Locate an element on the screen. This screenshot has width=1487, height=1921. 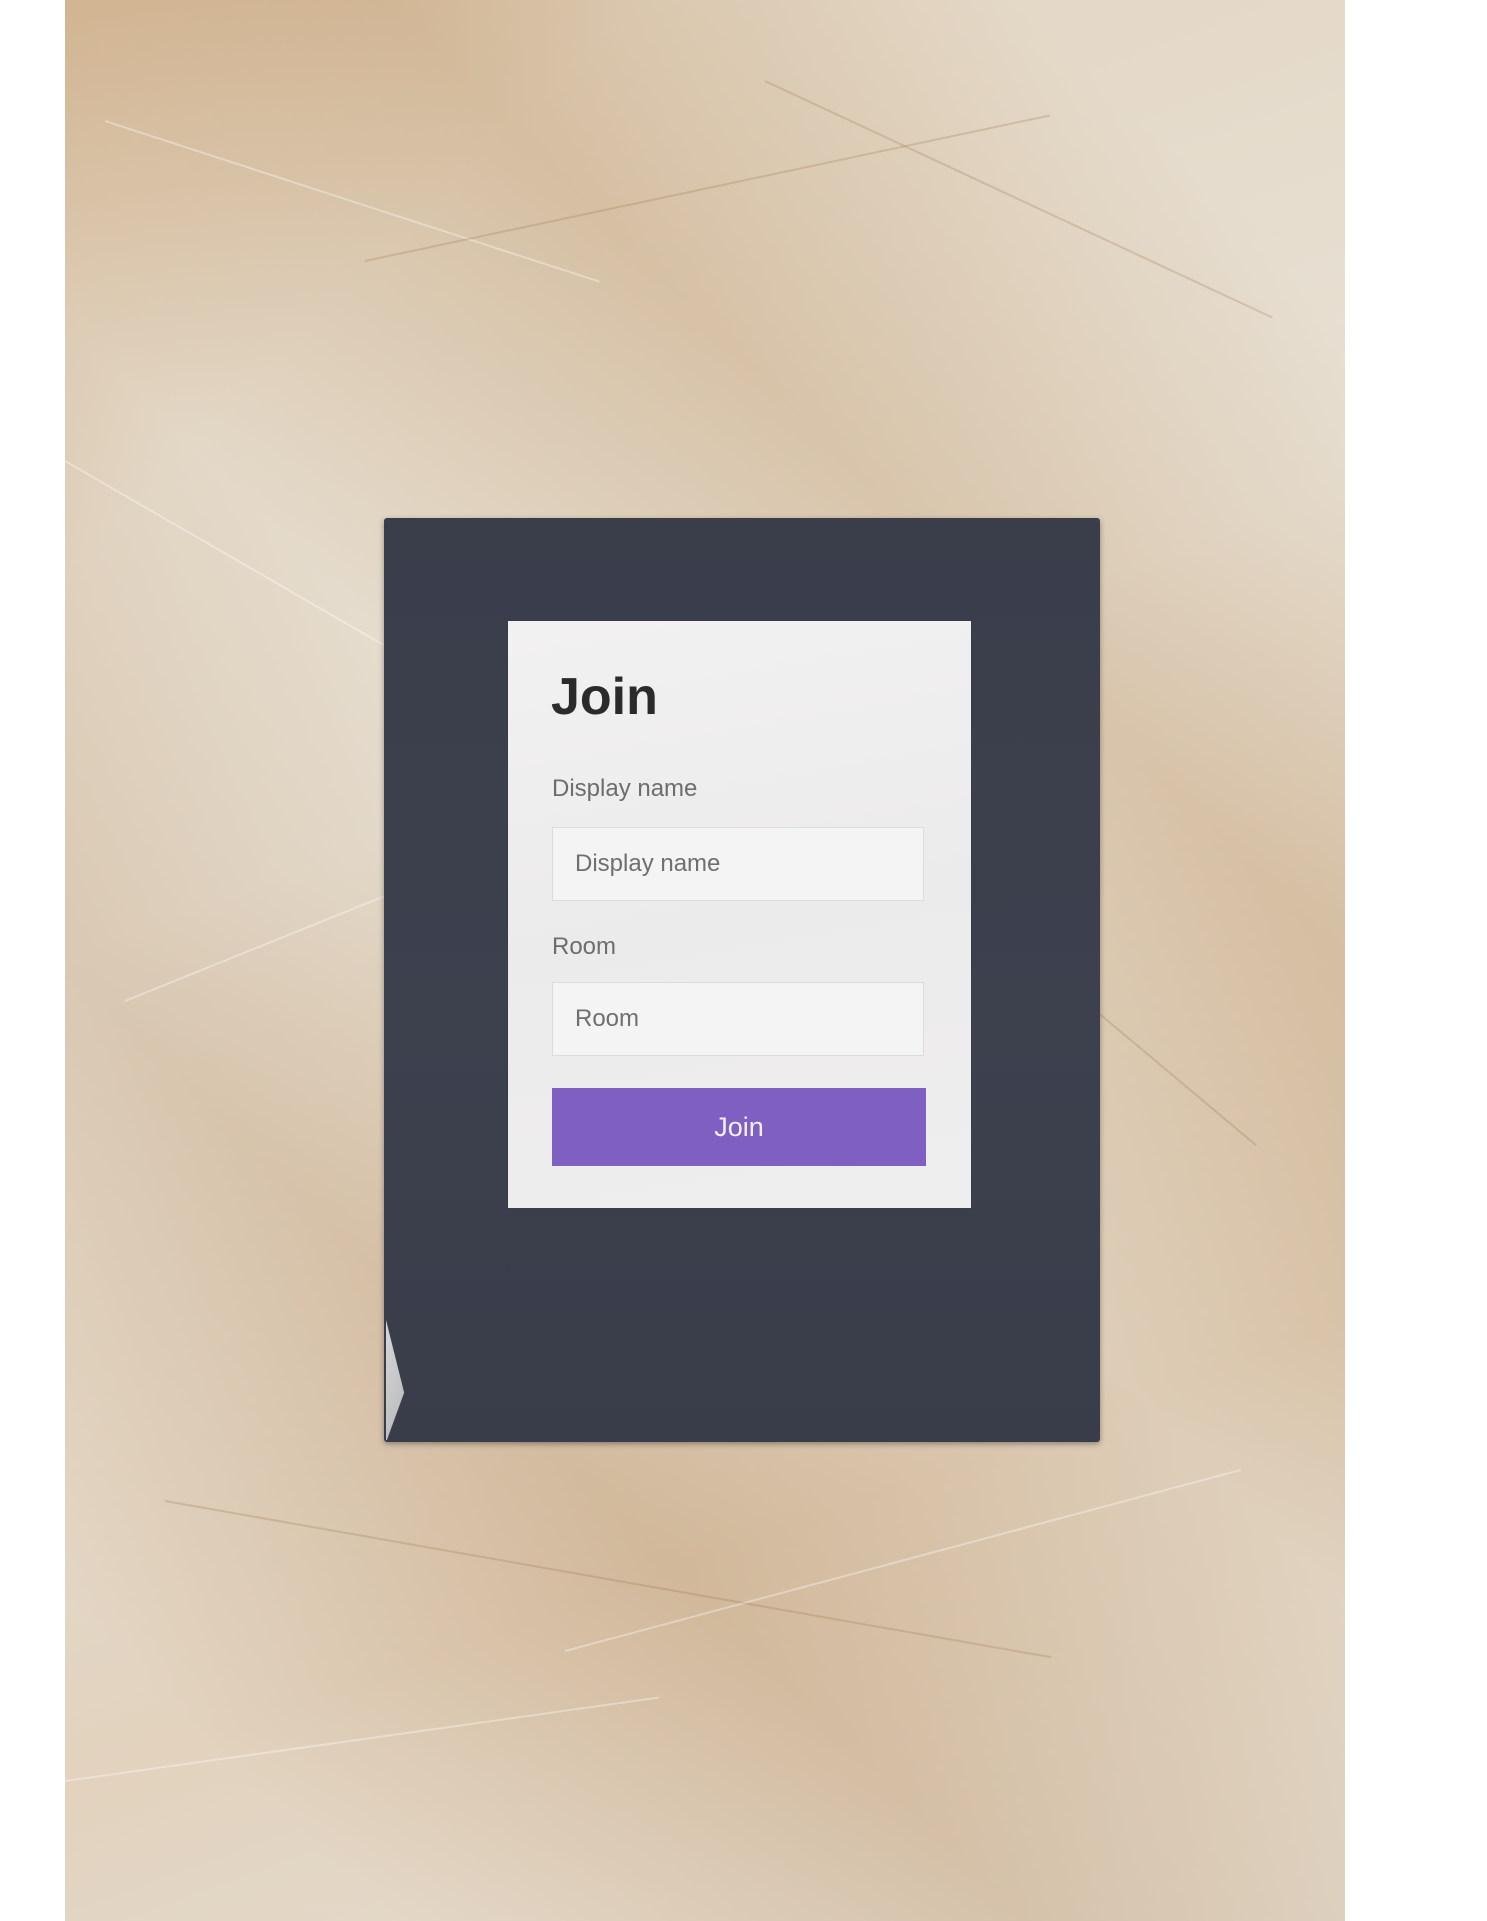
display-name-label: Display name is located at coordinates (625, 788).